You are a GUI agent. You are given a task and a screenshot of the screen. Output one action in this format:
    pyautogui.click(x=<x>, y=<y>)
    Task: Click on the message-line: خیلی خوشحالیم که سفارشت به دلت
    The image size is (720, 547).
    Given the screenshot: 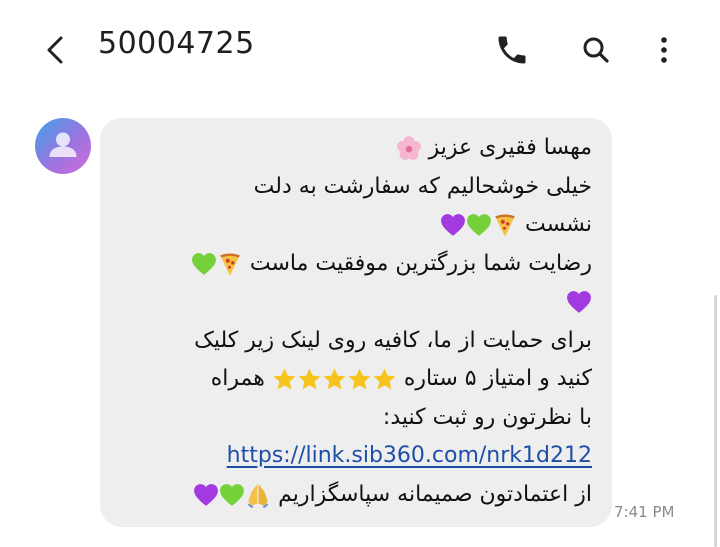 What is the action you would take?
    pyautogui.click(x=355, y=187)
    